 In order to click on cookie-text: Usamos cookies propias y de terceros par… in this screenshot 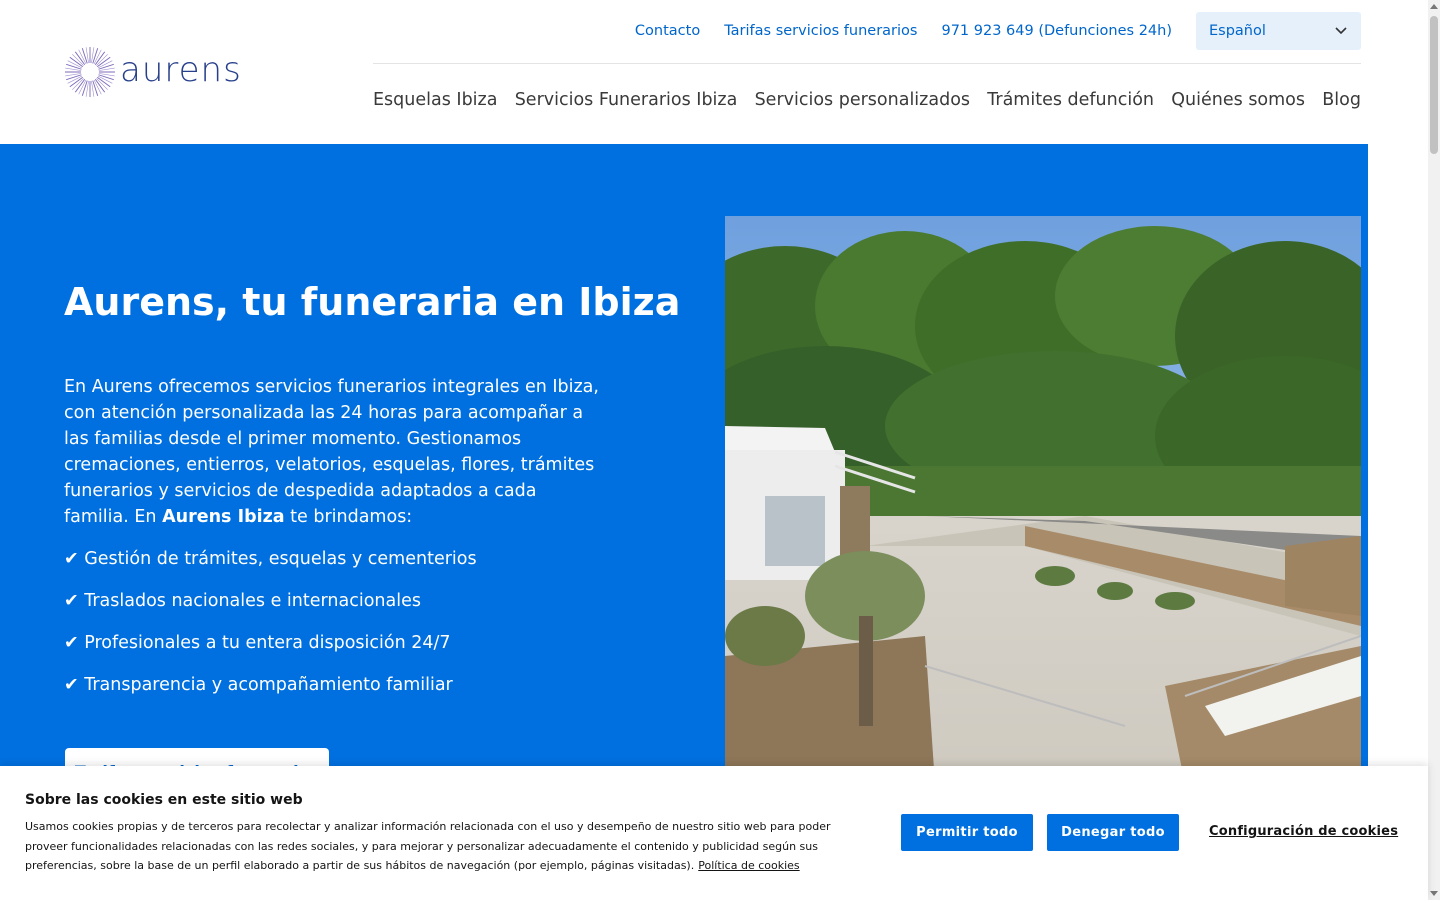, I will do `click(445, 846)`.